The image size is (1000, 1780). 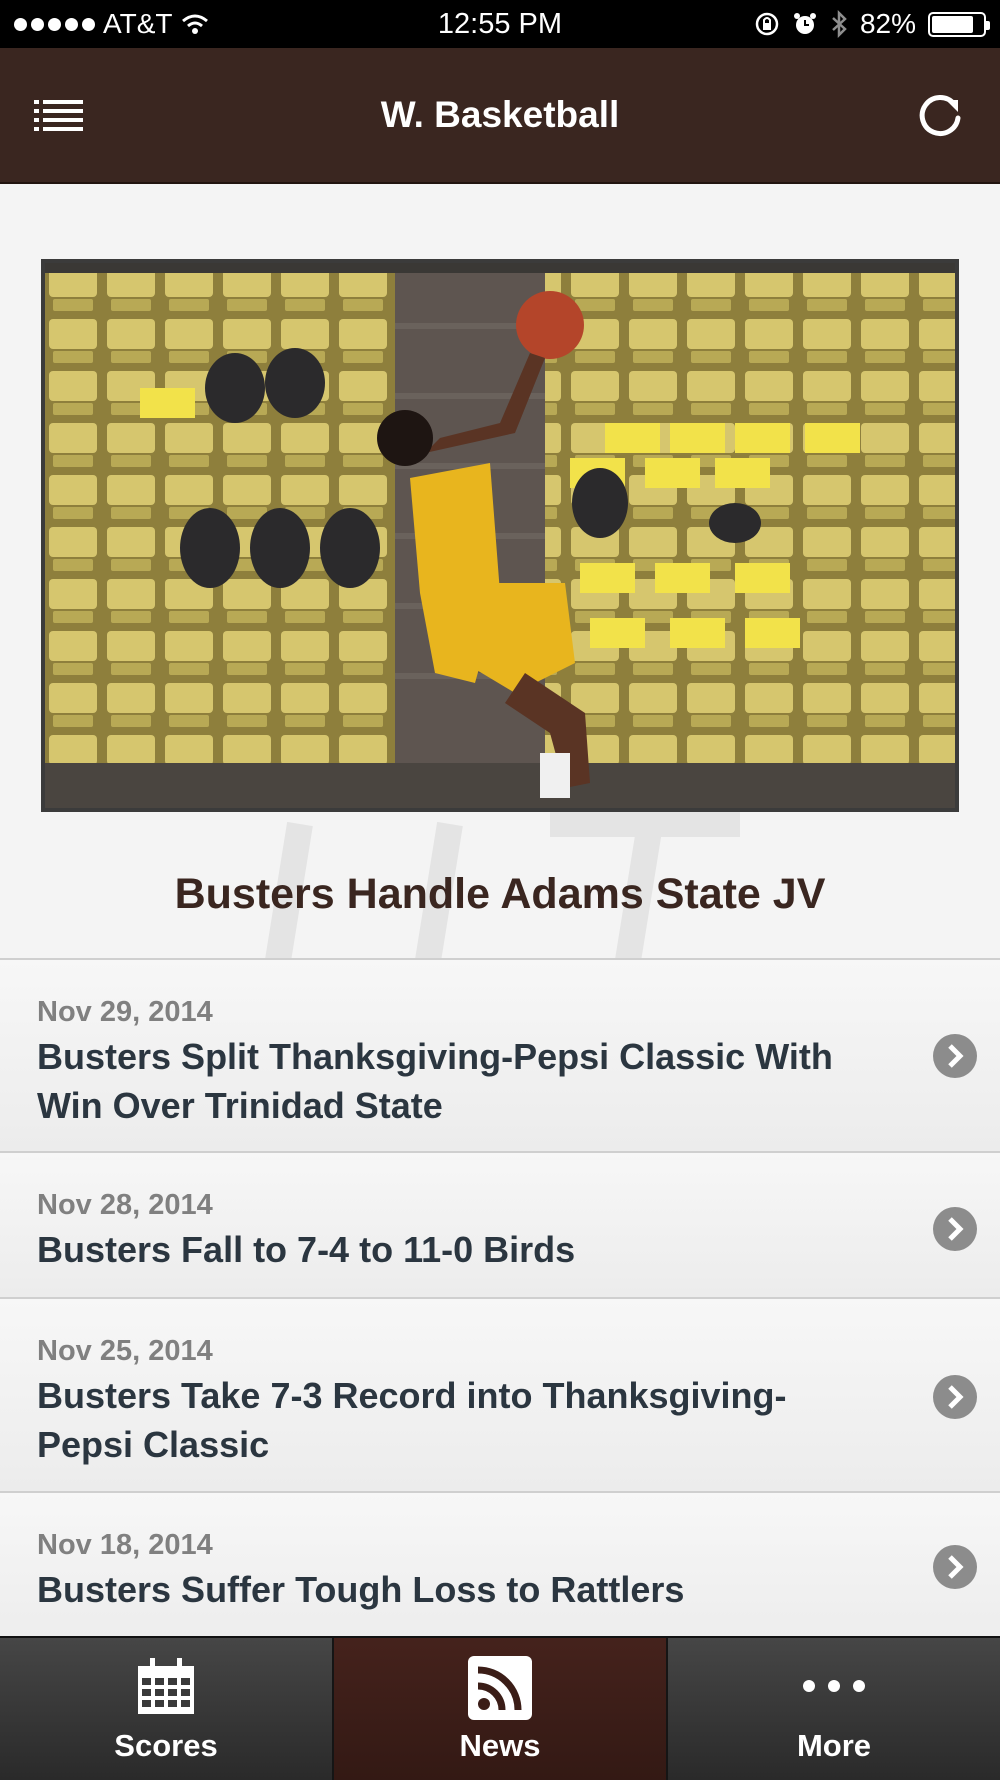 I want to click on news-date: Nov 29, 2014, so click(x=125, y=1012).